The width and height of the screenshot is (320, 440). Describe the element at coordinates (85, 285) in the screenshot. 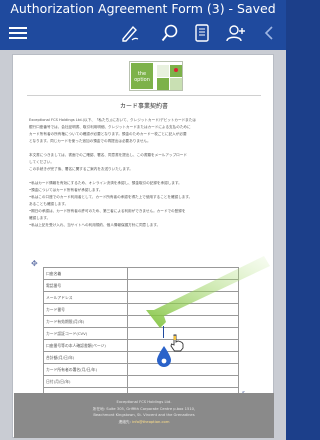

I see `field-label: 電話番号` at that location.